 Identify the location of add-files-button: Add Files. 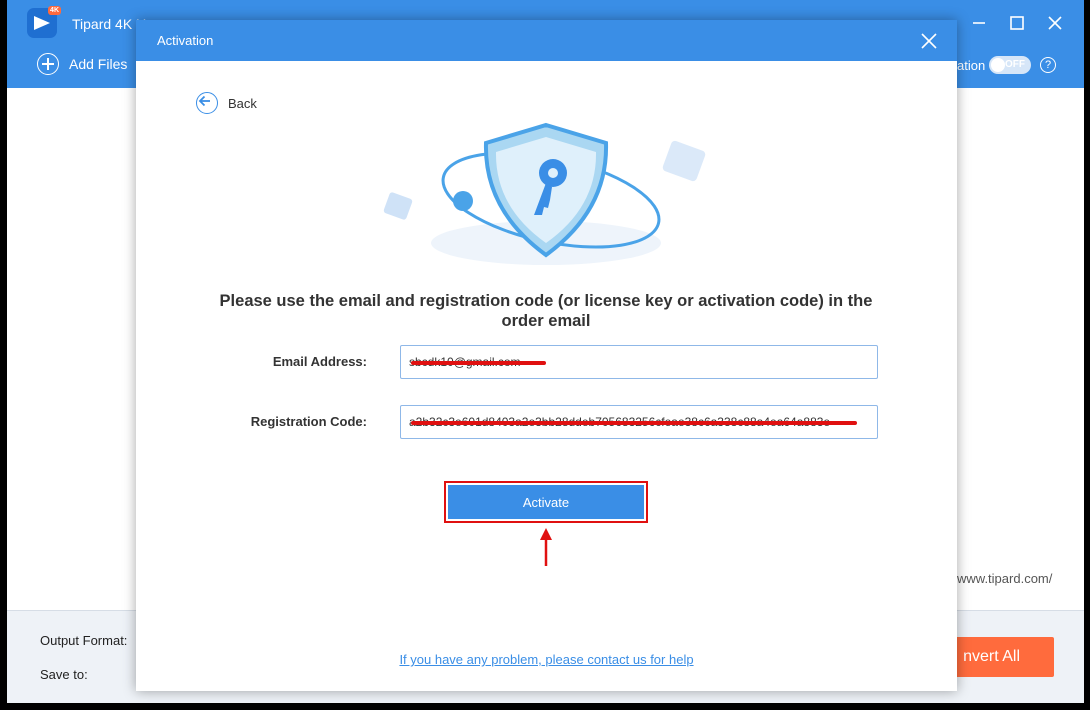
(82, 64).